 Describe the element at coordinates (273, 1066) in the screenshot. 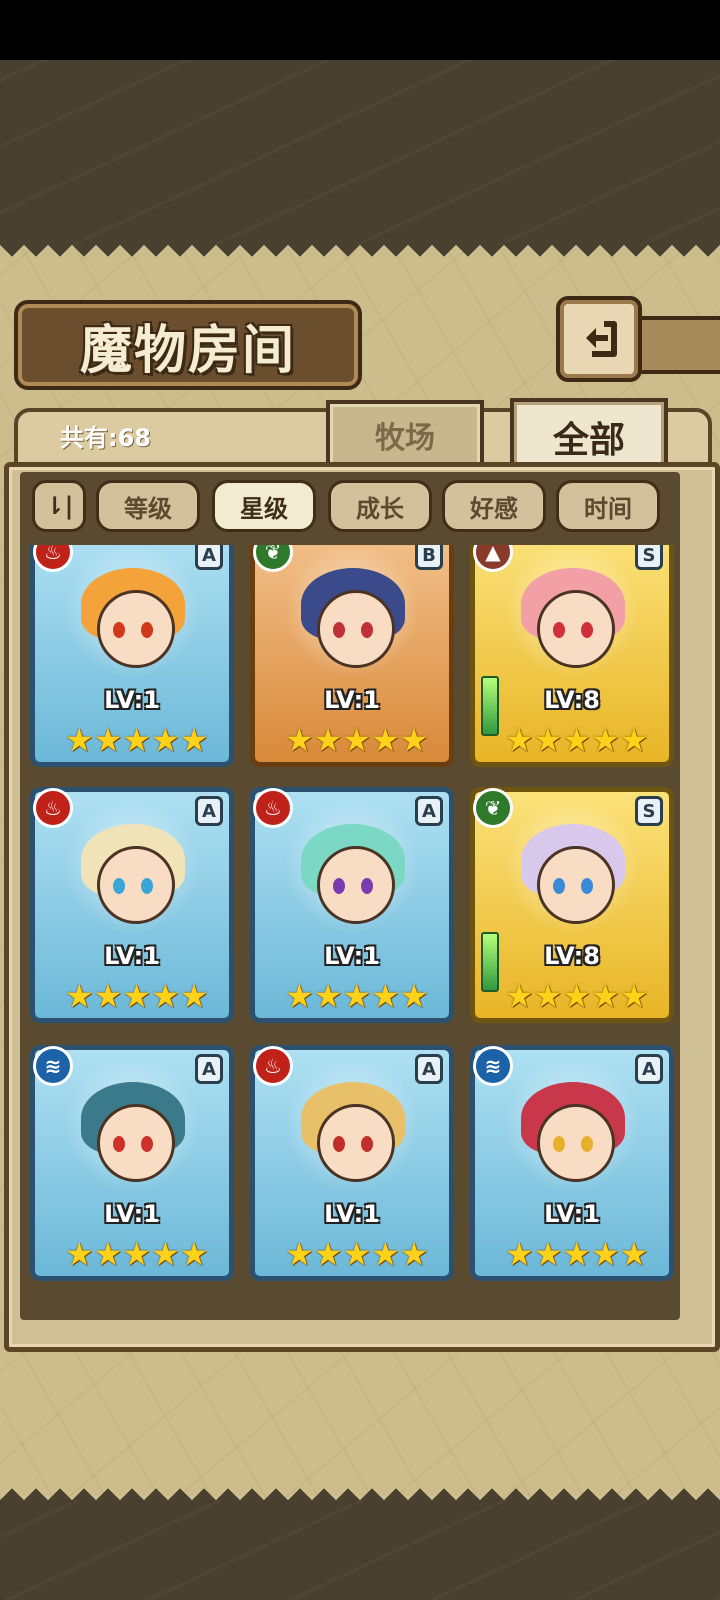

I see `flame-icon: ♨` at that location.